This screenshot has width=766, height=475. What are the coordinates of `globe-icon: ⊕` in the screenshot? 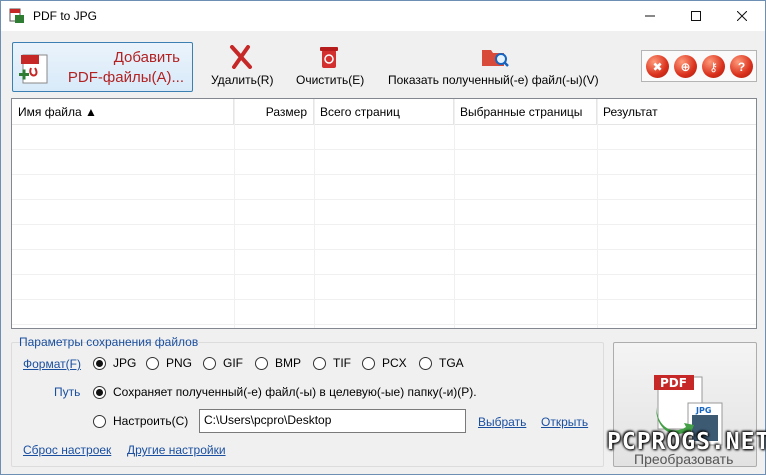 It's located at (685, 66).